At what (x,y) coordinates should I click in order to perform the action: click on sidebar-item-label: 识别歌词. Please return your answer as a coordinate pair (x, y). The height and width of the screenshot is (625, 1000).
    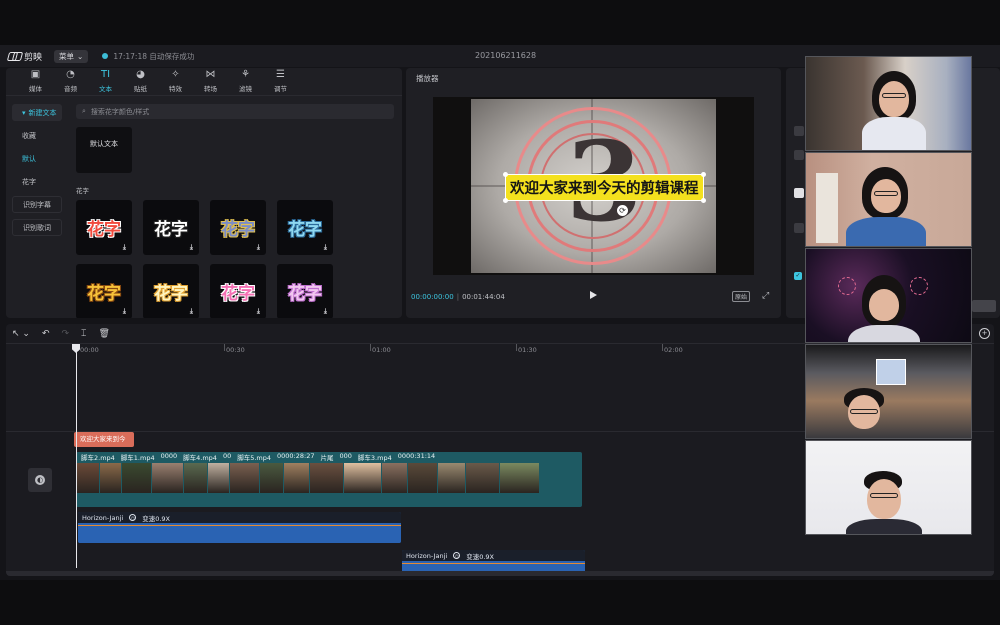
    Looking at the image, I should click on (37, 227).